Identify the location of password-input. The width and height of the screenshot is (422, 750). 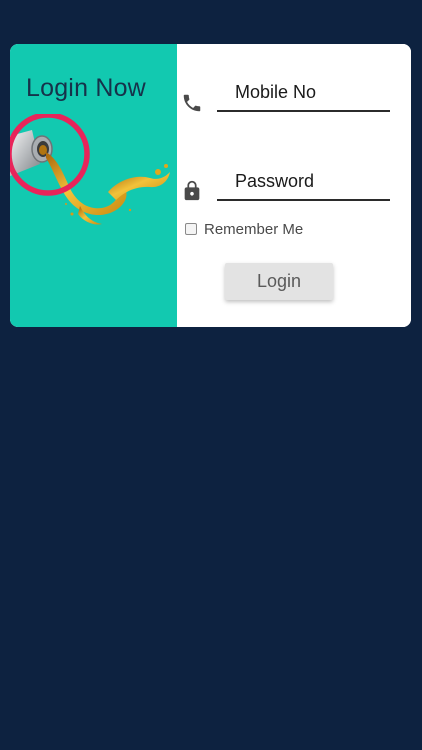
(303, 181).